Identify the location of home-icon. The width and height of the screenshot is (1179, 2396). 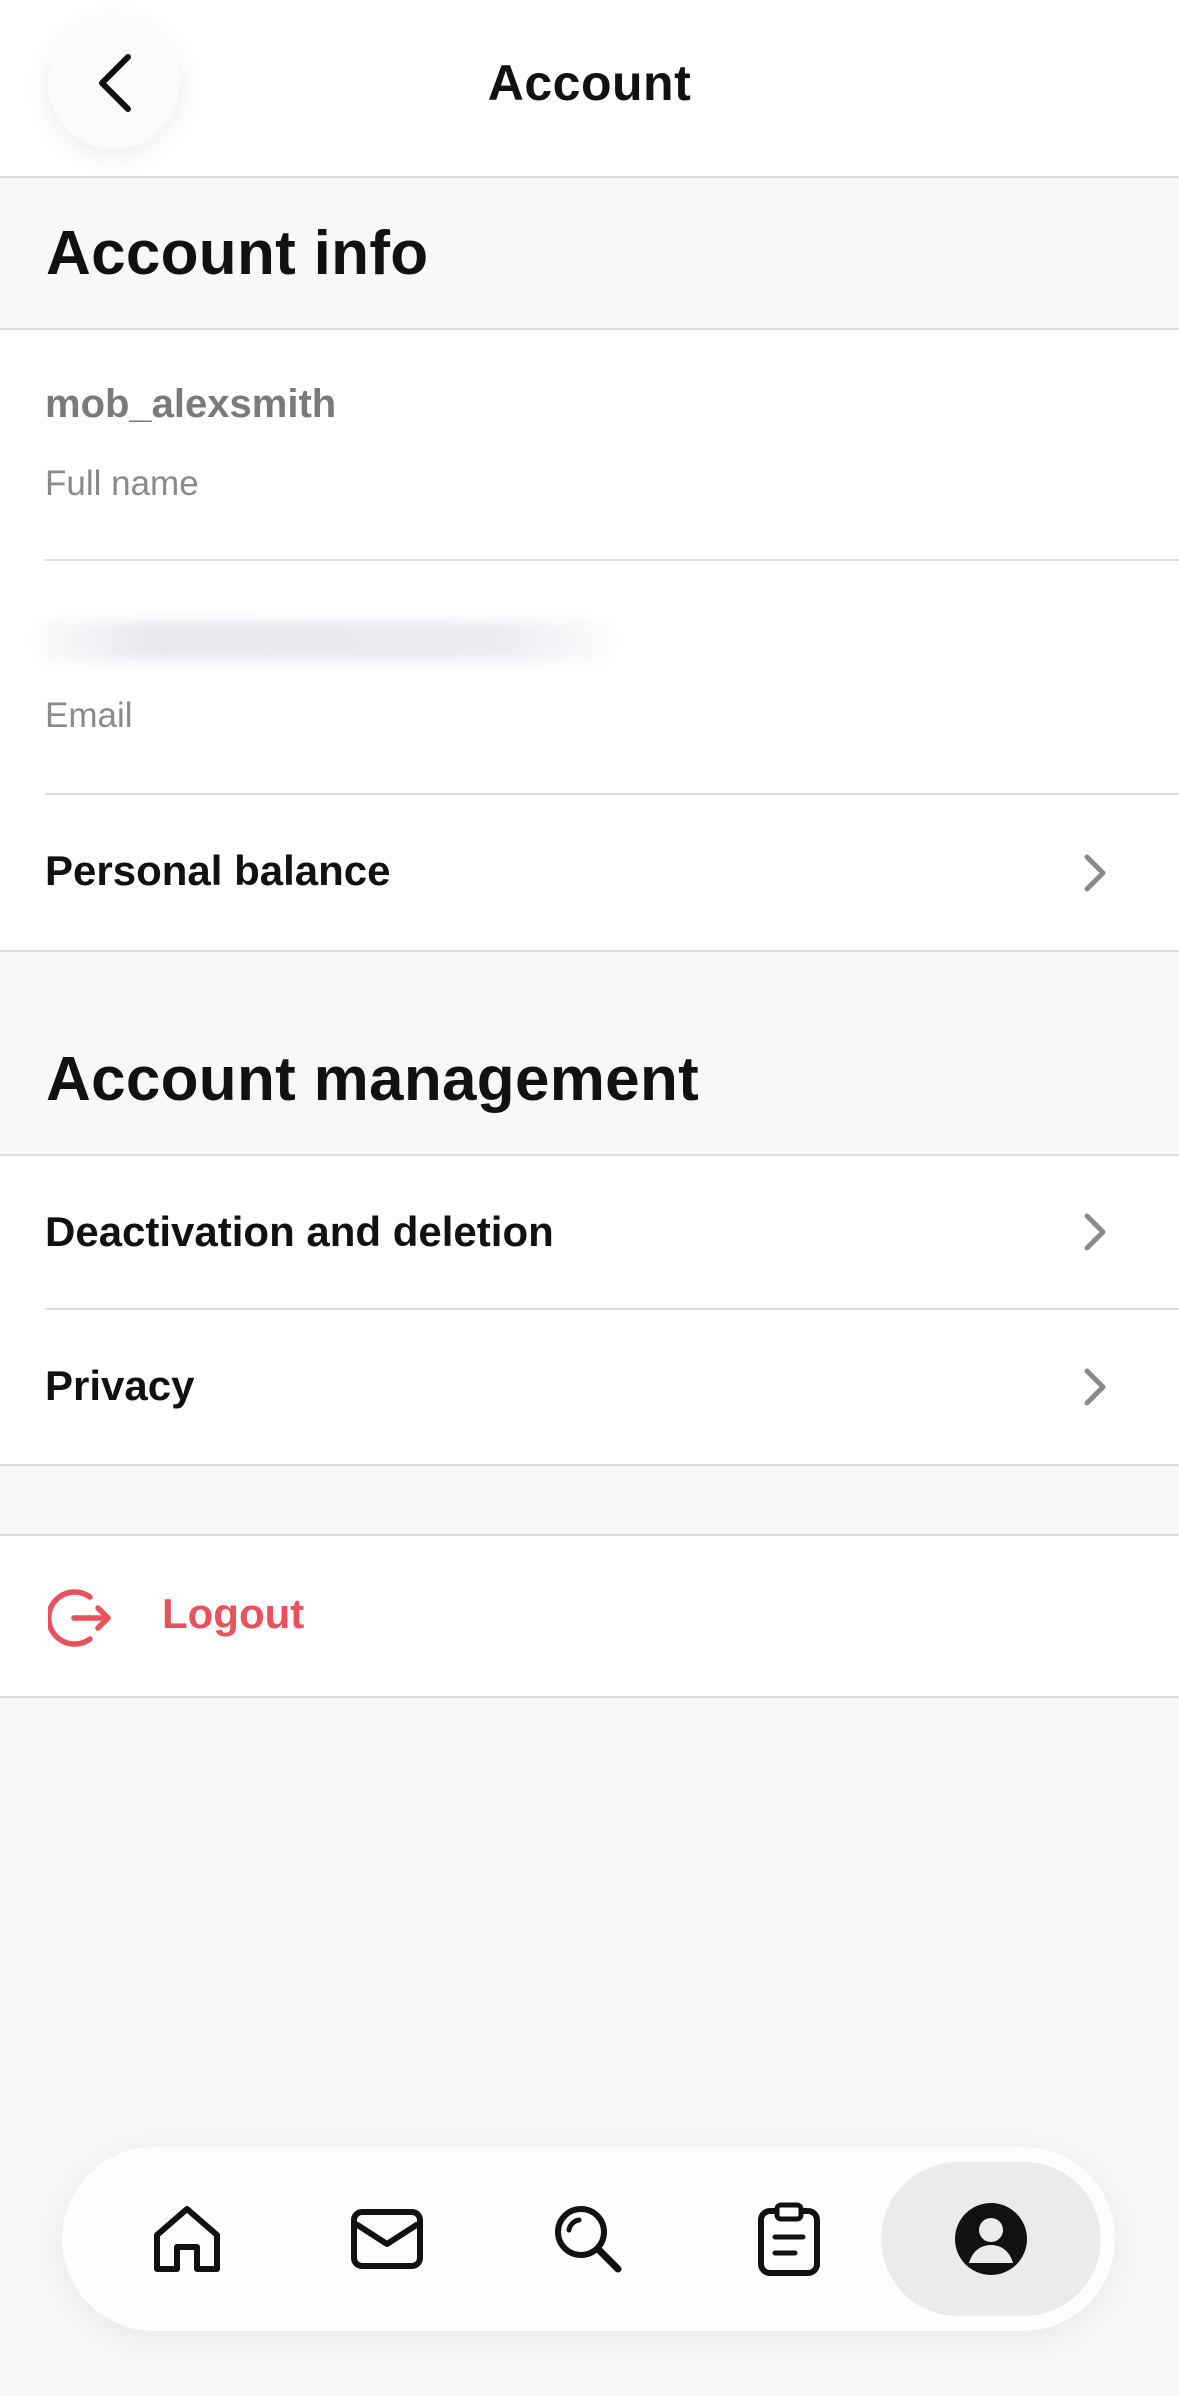
(187, 2239).